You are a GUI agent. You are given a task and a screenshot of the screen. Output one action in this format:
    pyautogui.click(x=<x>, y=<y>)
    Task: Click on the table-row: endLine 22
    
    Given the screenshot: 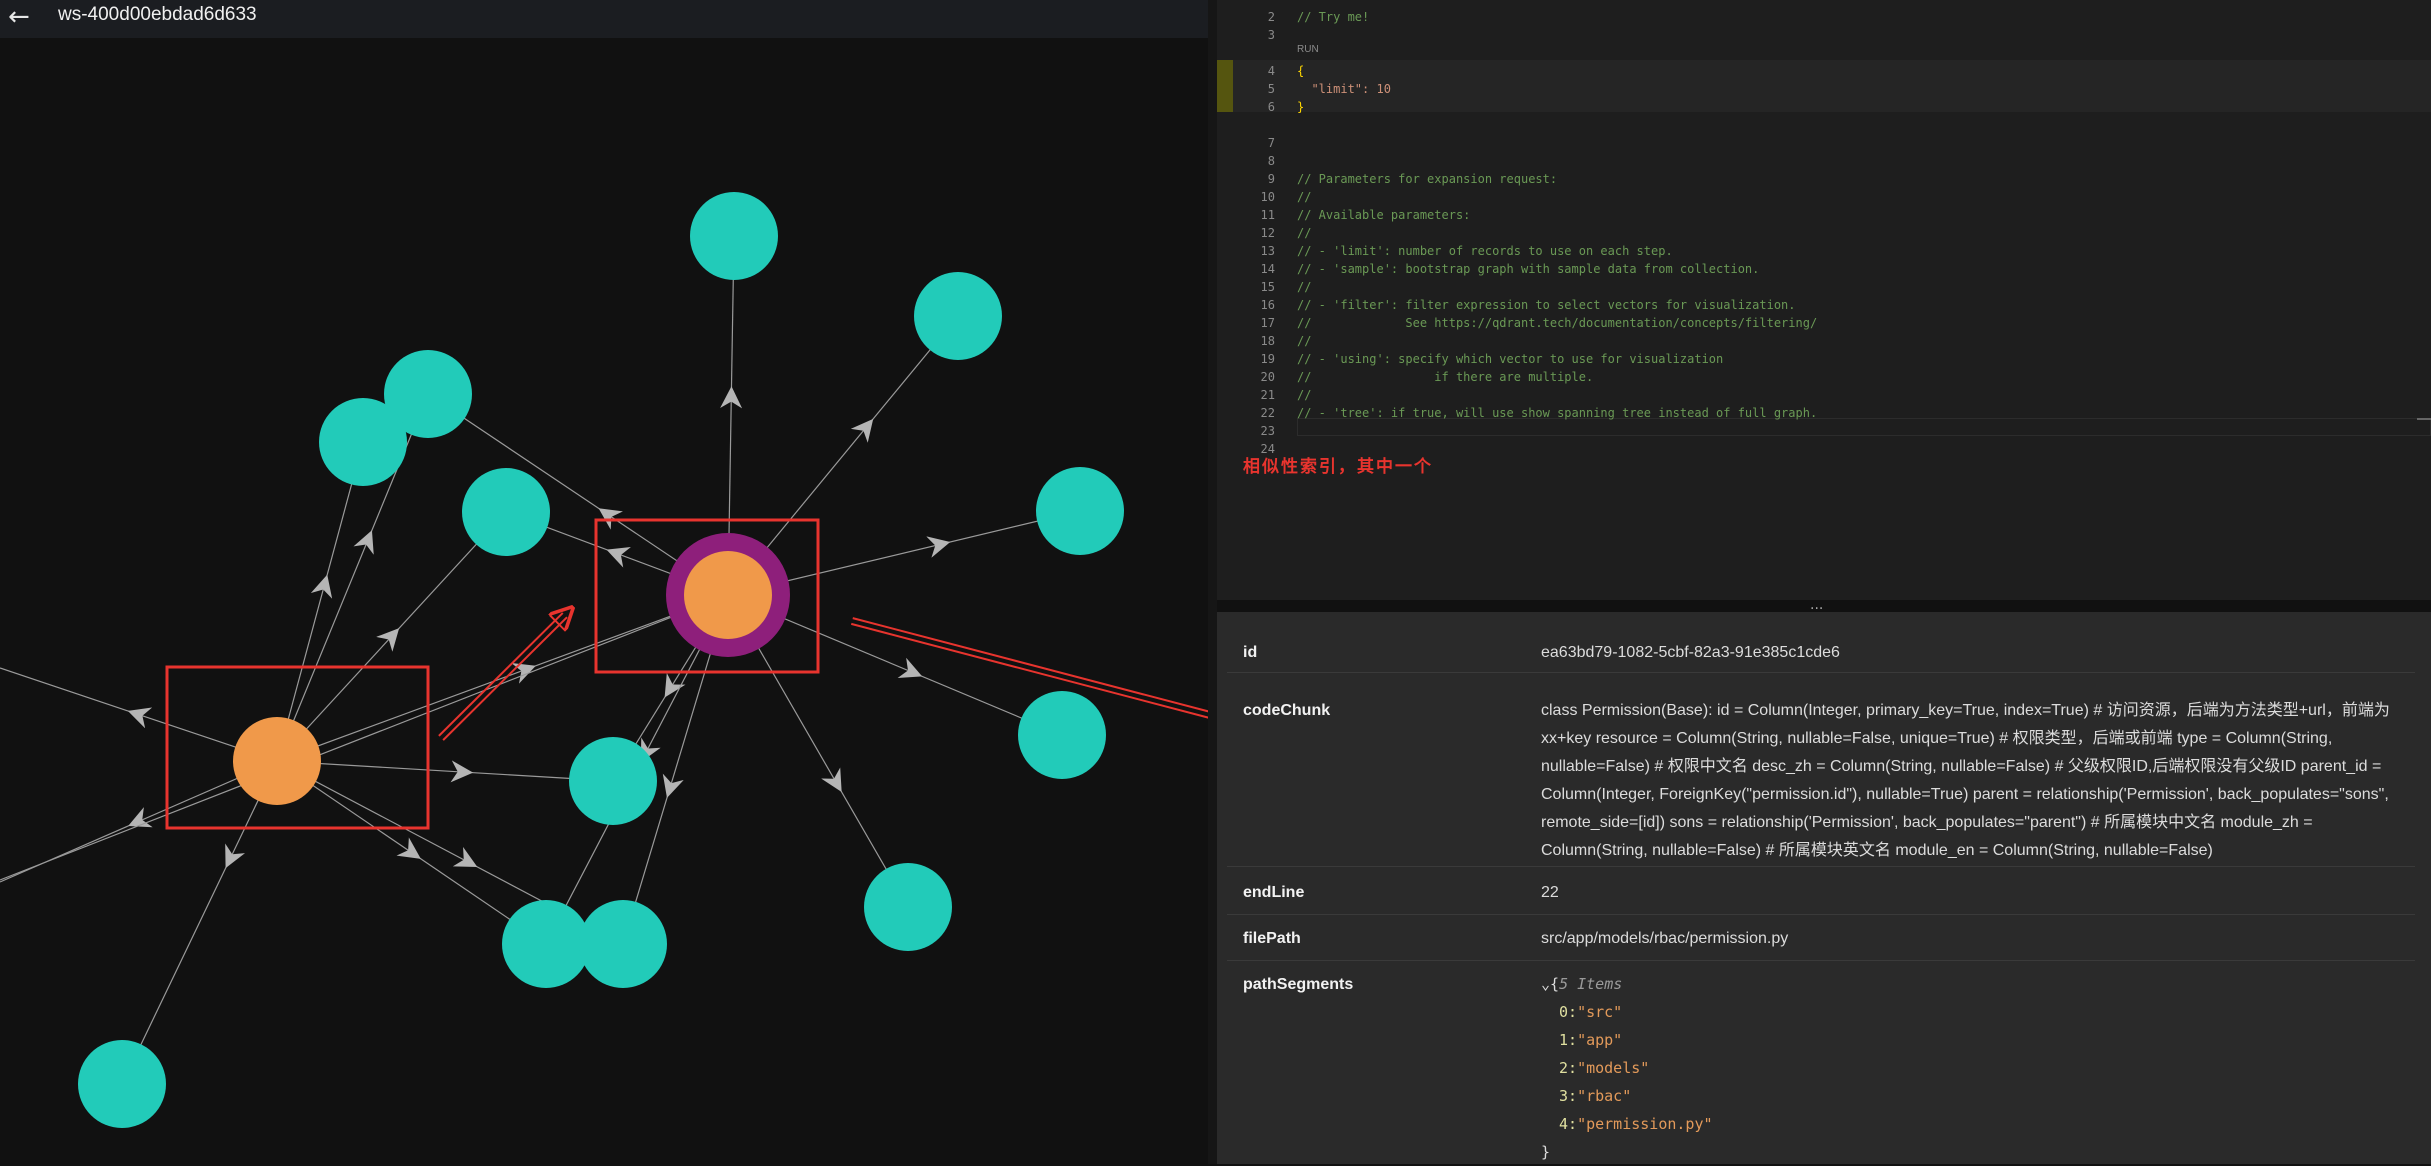 What is the action you would take?
    pyautogui.click(x=1821, y=893)
    